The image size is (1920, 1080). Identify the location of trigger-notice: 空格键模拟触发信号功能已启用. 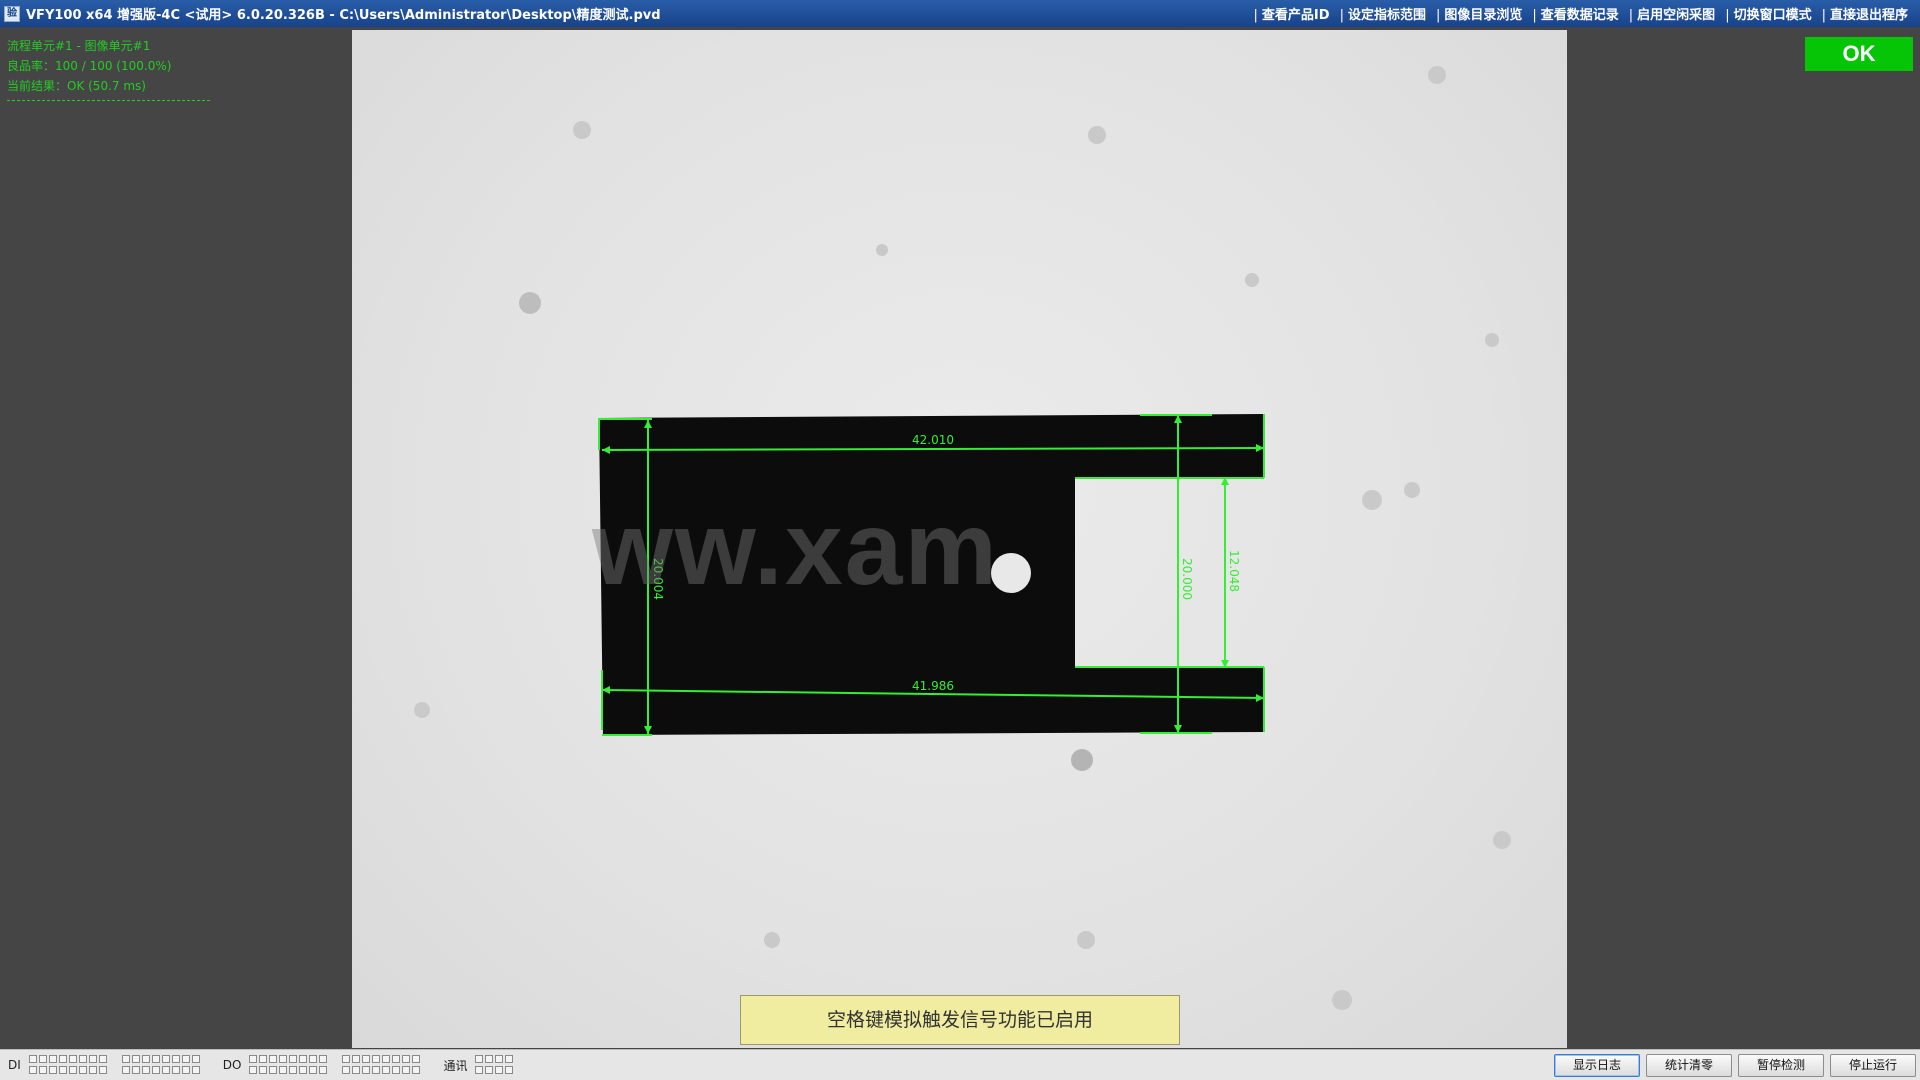
(960, 1020).